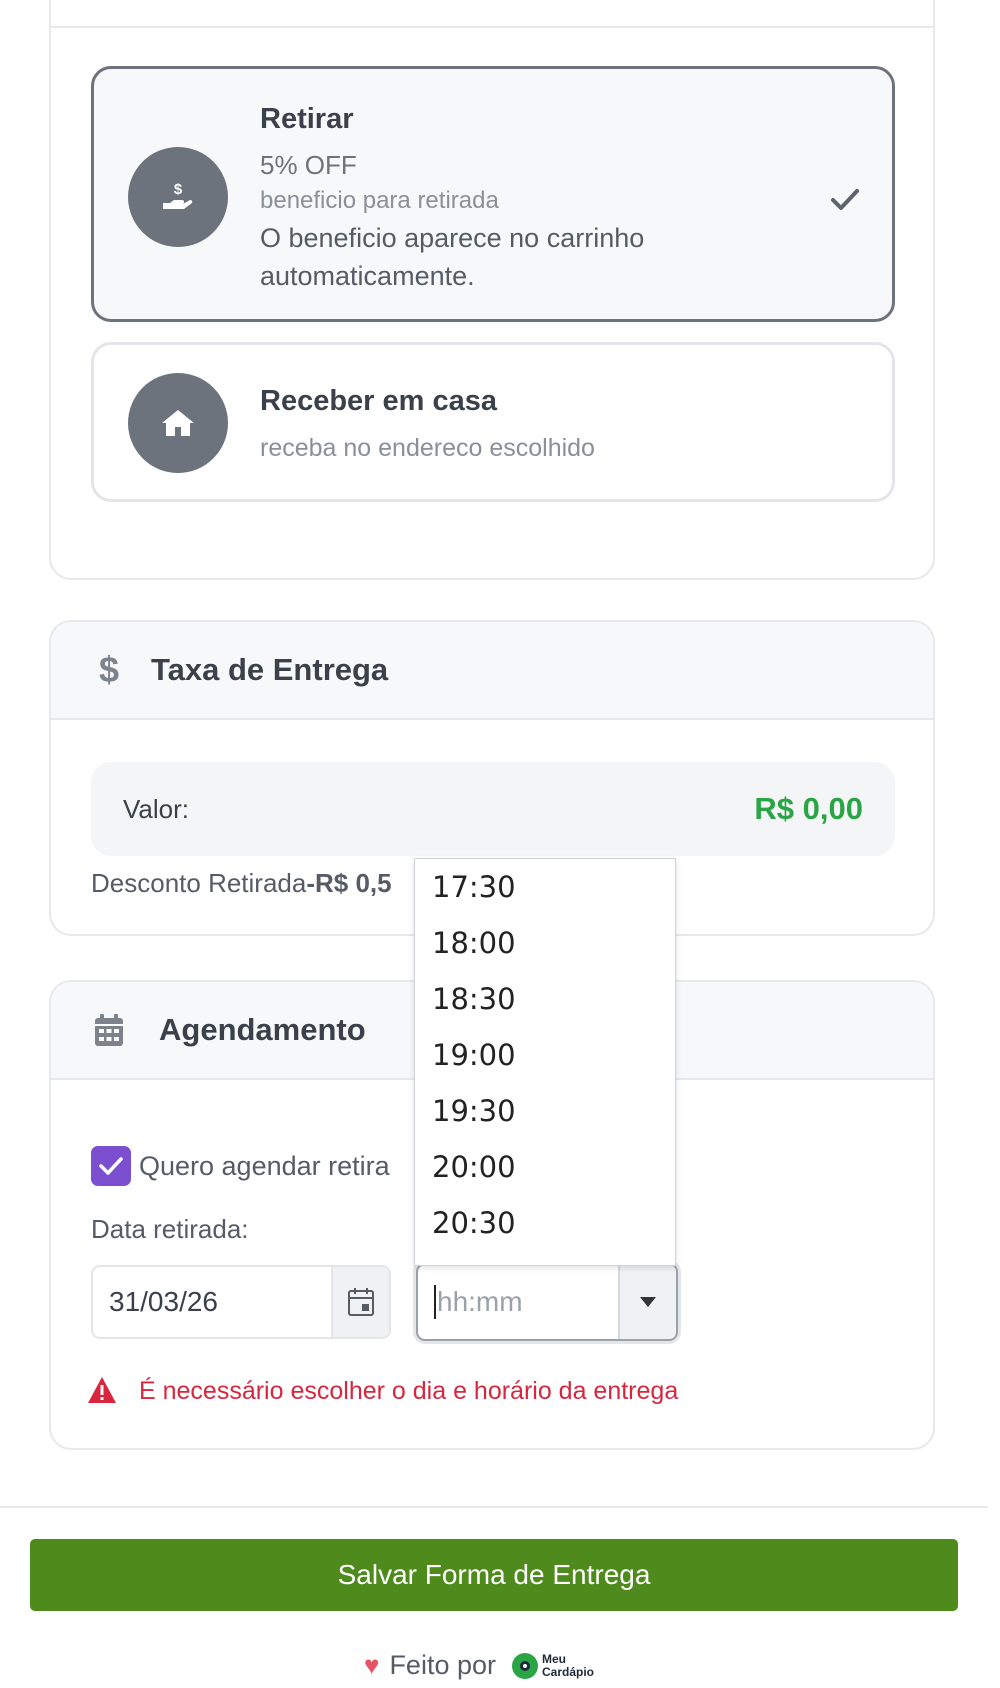 The image size is (1000, 1688). I want to click on warning-icon, so click(102, 1391).